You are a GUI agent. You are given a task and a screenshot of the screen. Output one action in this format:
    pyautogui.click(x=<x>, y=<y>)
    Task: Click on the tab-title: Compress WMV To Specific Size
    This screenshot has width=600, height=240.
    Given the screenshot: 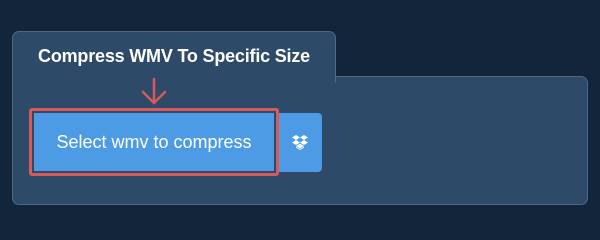 What is the action you would take?
    pyautogui.click(x=174, y=56)
    